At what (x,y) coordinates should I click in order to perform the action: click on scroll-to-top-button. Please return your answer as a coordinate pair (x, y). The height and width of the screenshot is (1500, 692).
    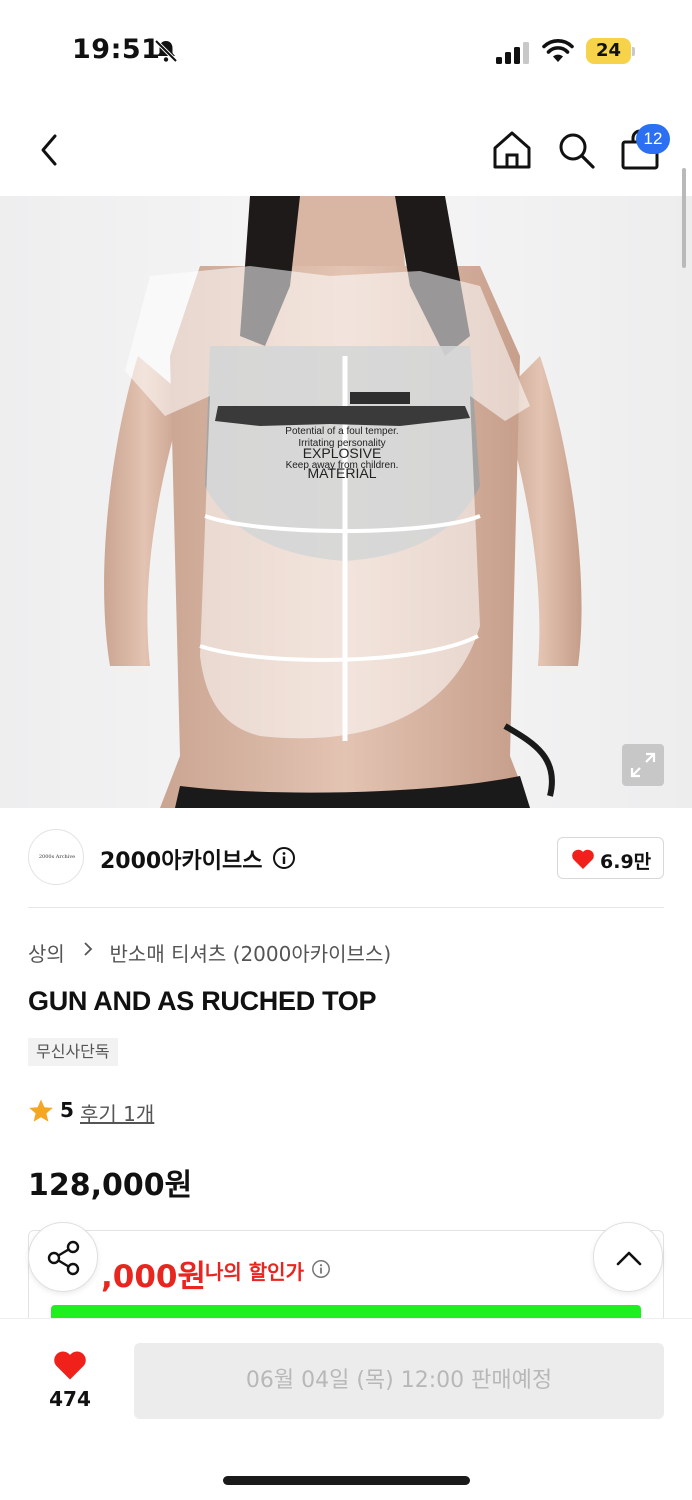
    Looking at the image, I should click on (628, 1257).